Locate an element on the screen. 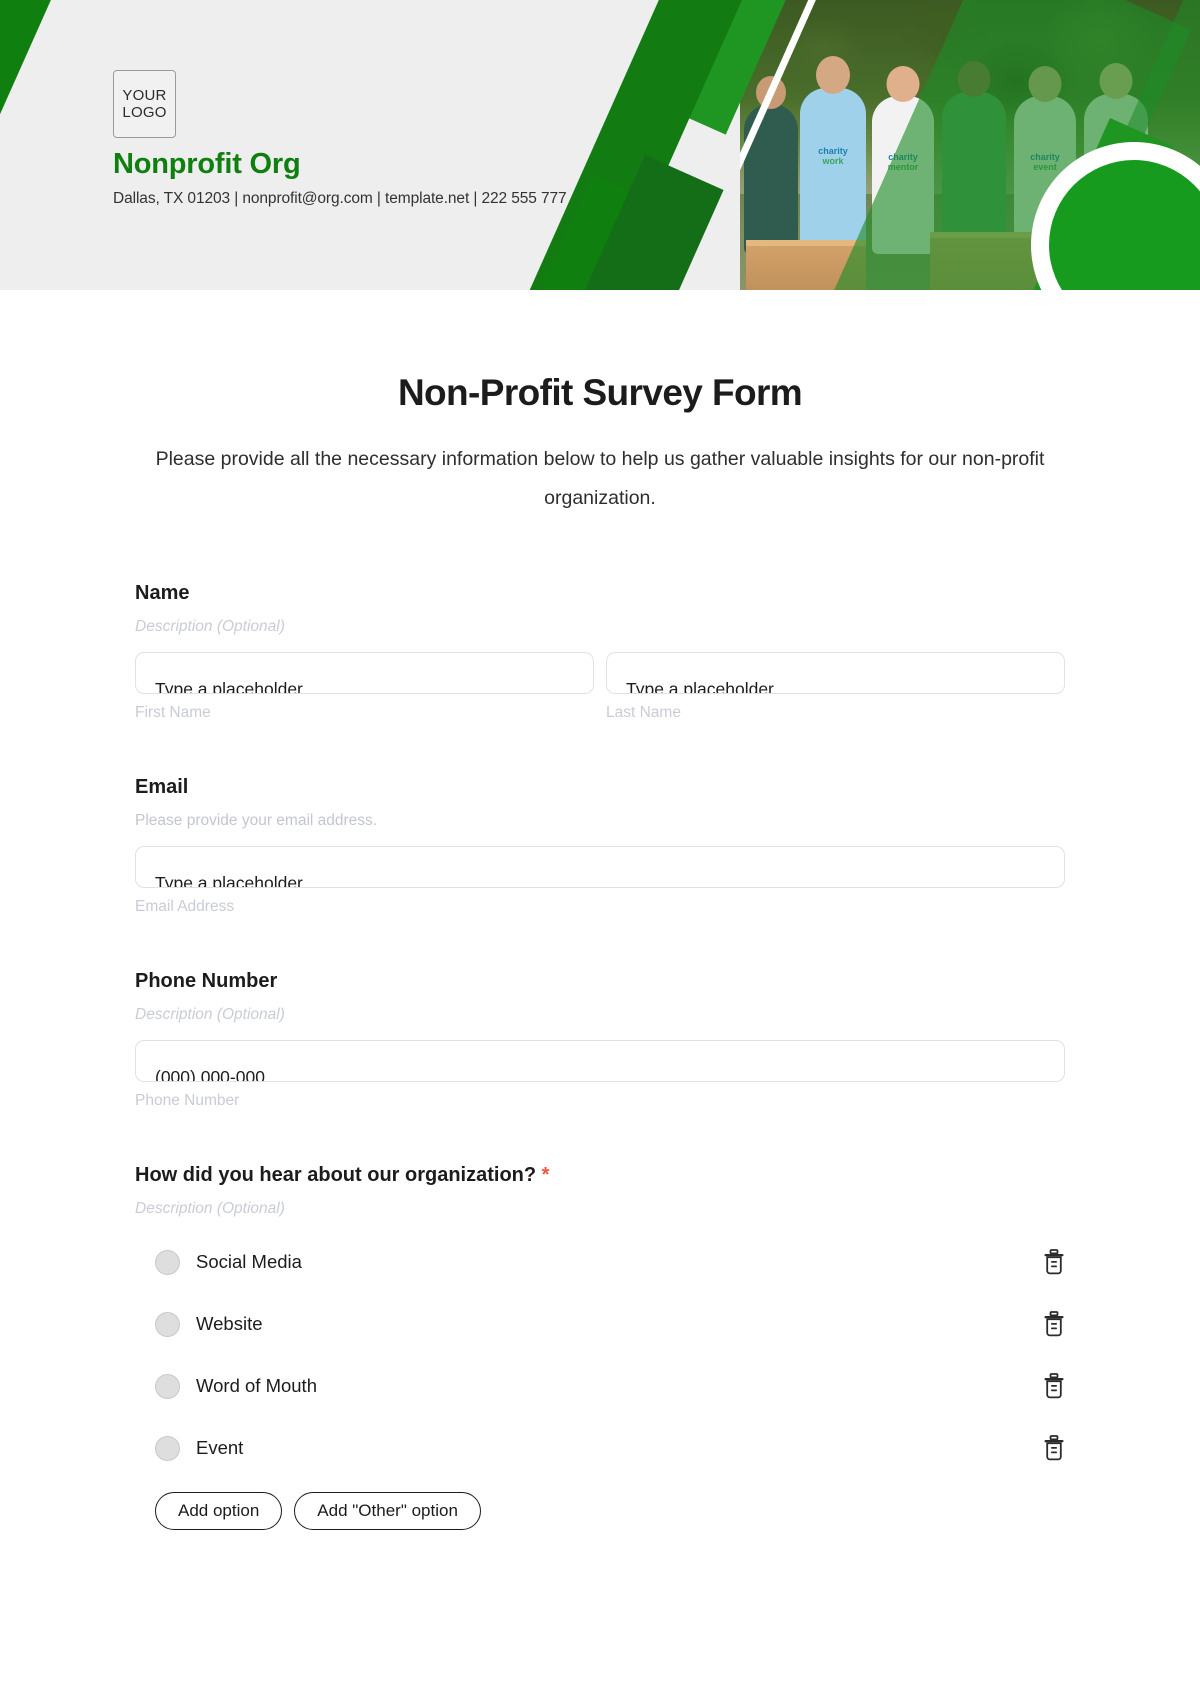 The width and height of the screenshot is (1200, 1701). last-name-group: Type a placeholder Last Name is located at coordinates (835, 687).